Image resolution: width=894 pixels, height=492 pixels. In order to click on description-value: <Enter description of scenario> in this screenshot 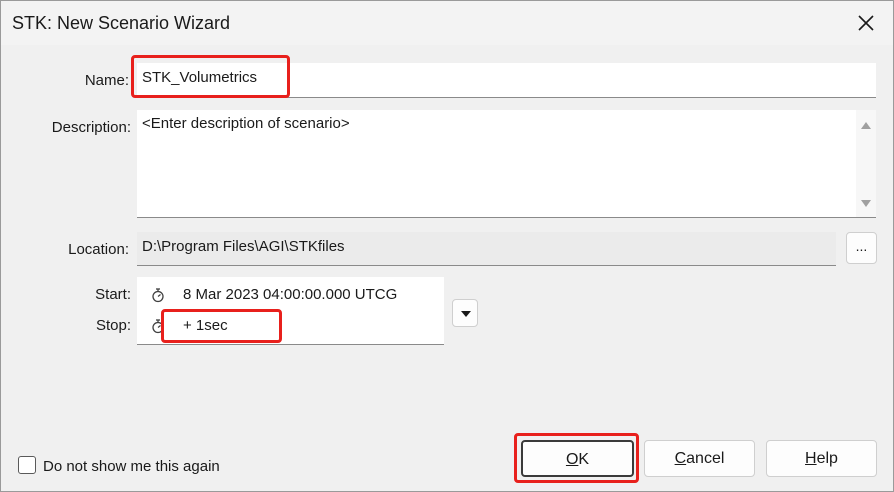, I will do `click(246, 123)`.